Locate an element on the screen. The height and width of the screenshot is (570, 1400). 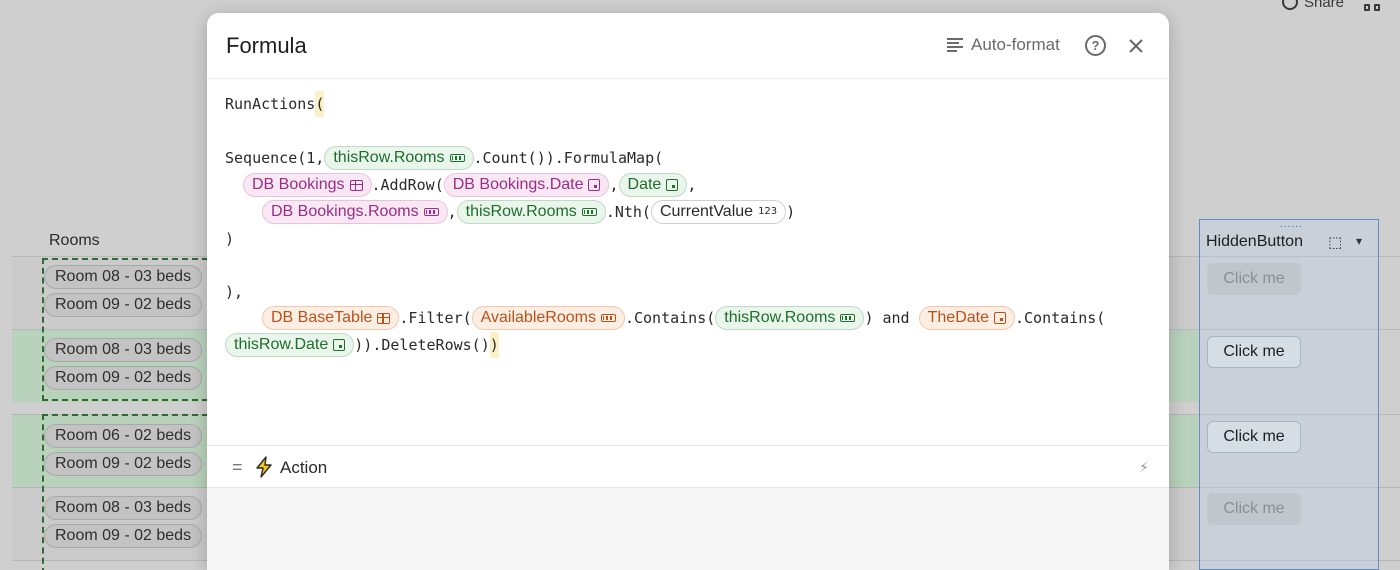
result-preview-area is located at coordinates (688, 529).